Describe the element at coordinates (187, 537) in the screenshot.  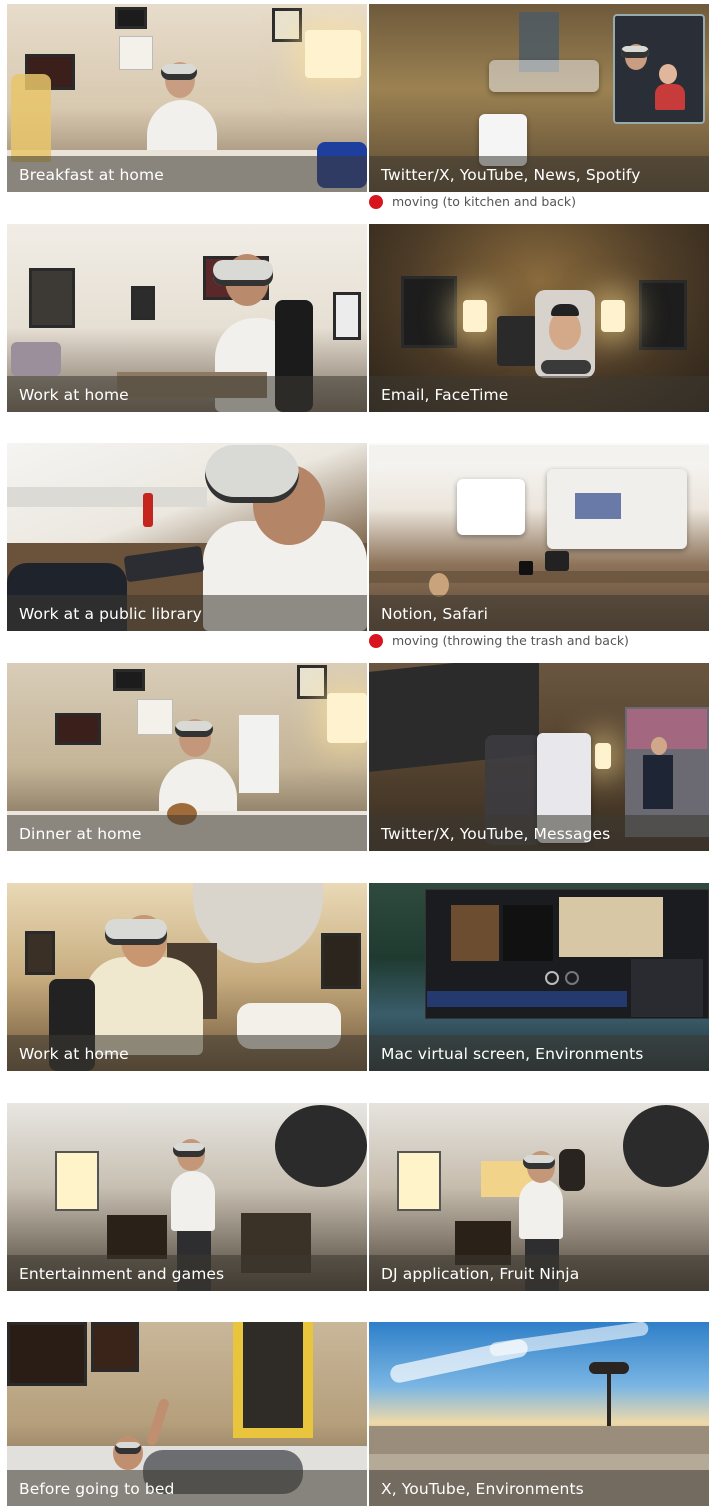
I see `photo-work-at-a-public-library: Work at a public library` at that location.